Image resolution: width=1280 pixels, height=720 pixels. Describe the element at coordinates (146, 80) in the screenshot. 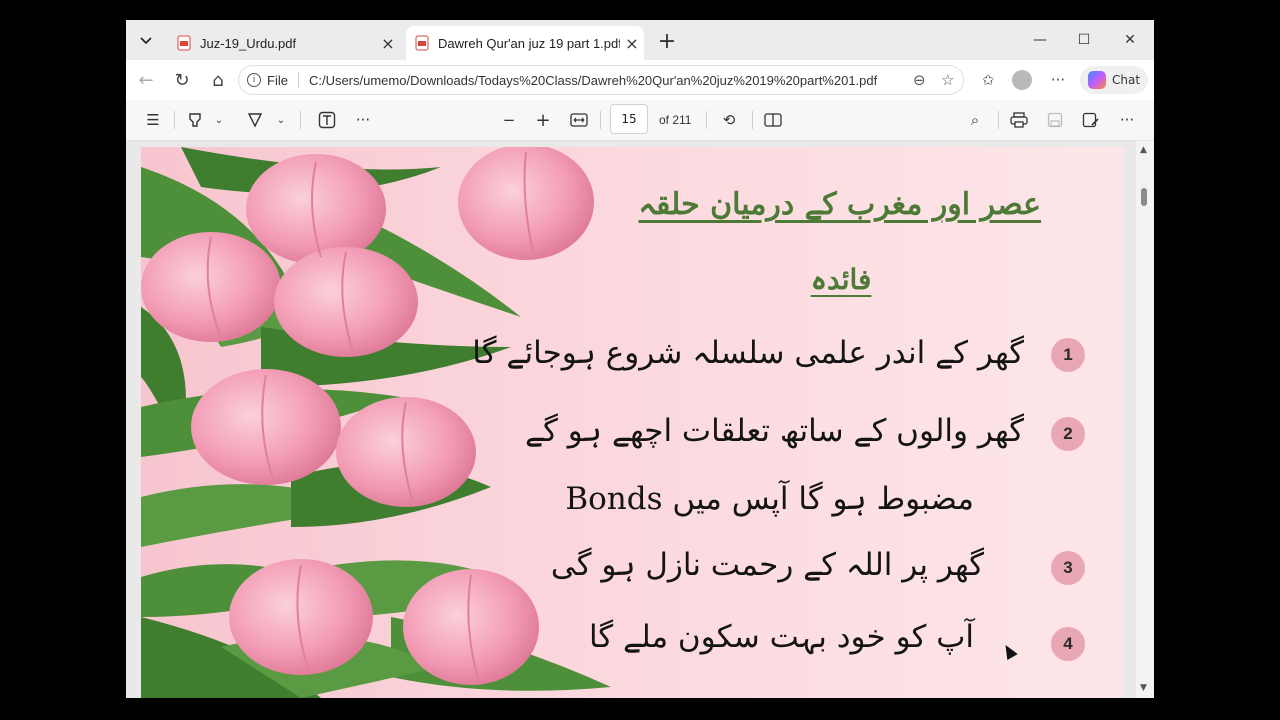

I see `back-button: ←` at that location.